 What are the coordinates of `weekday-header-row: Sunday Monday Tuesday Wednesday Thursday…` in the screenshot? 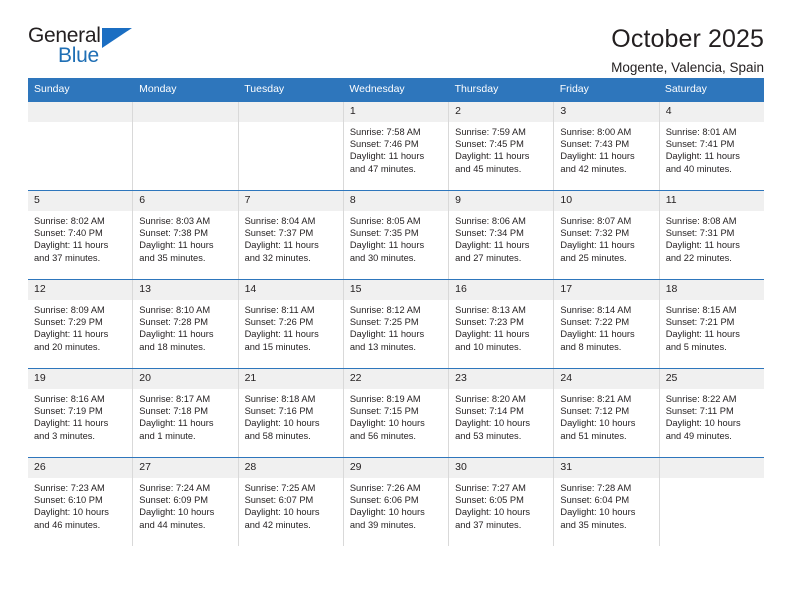 It's located at (396, 90).